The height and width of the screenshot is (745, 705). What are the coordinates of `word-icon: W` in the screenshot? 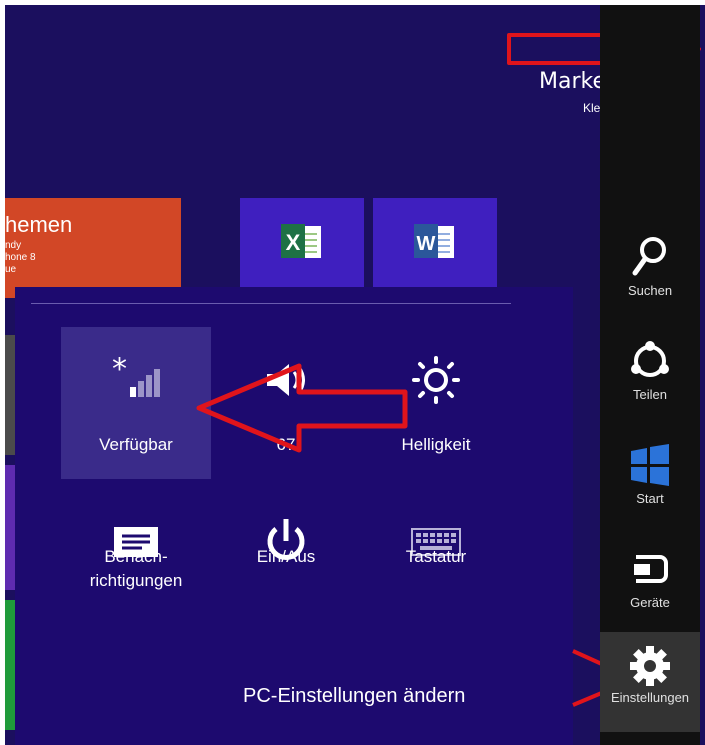 It's located at (434, 241).